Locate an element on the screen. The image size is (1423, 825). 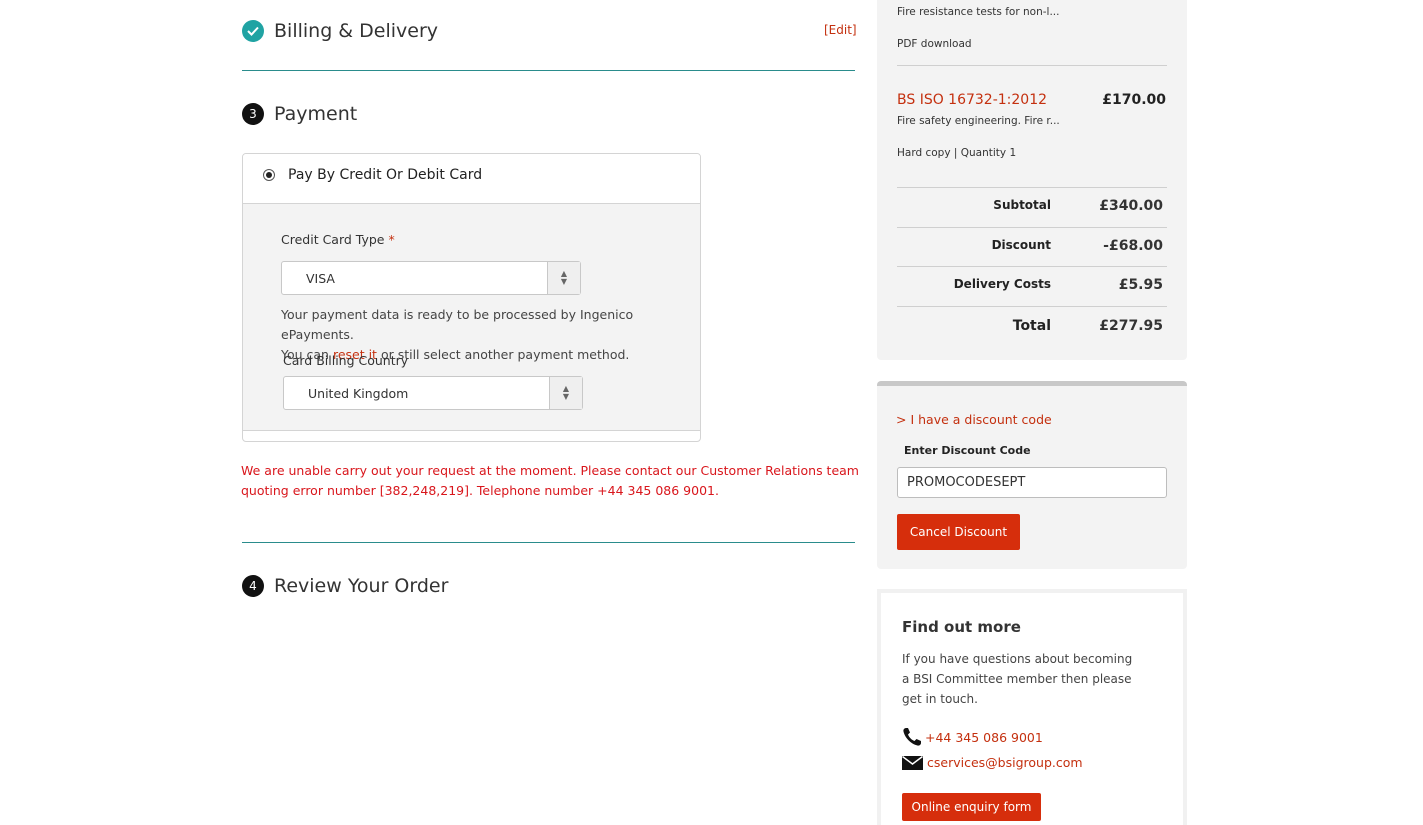
email-contact: cservices@bsigroup.com is located at coordinates (992, 762).